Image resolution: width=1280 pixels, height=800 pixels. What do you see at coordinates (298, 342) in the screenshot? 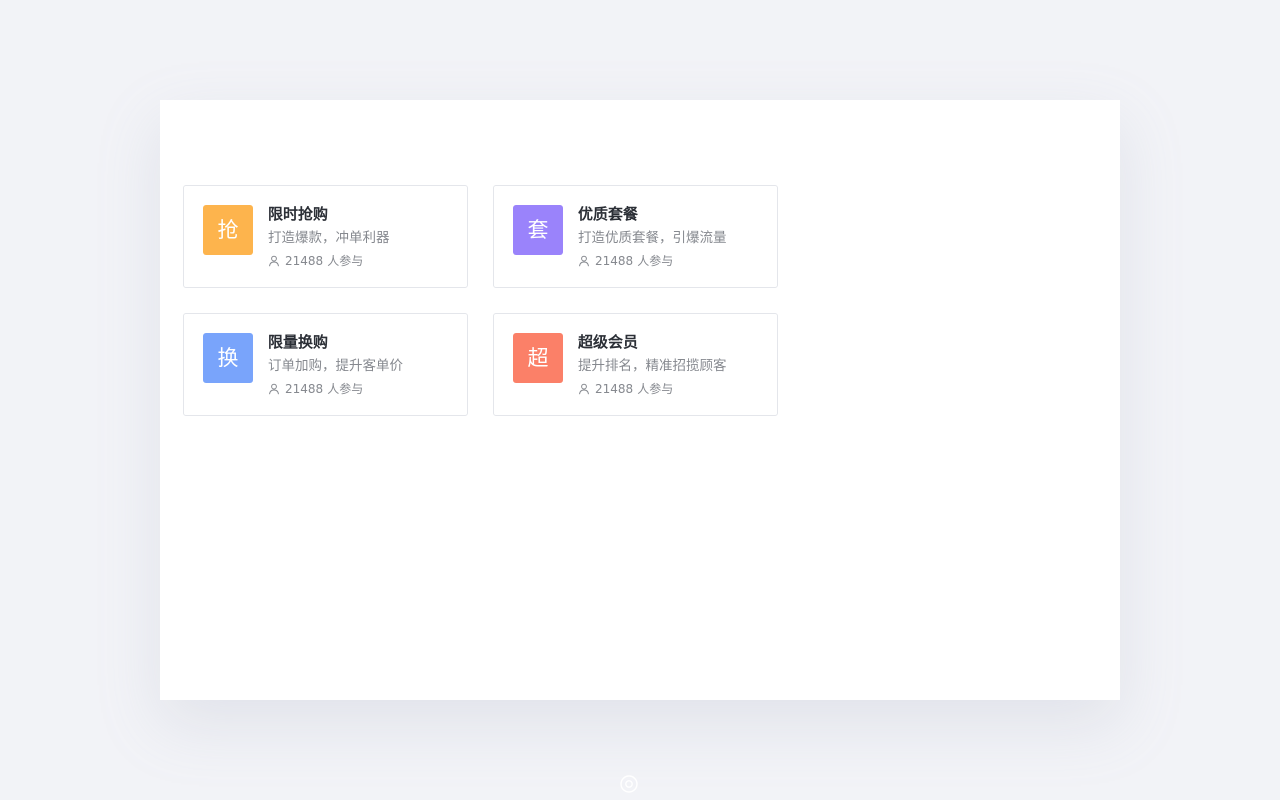
I see `promo-card-title: 限量换购` at bounding box center [298, 342].